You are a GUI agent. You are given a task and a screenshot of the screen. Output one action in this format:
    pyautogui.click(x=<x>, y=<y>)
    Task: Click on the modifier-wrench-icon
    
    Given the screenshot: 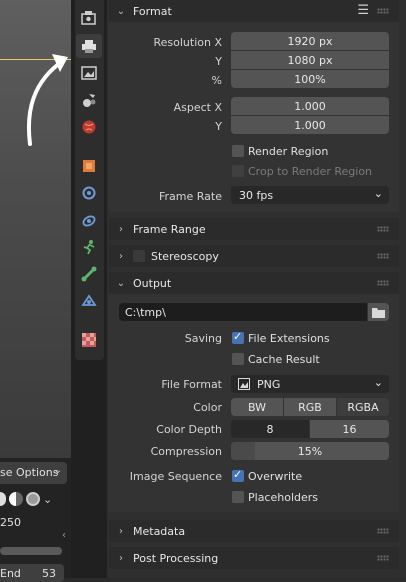 What is the action you would take?
    pyautogui.click(x=89, y=193)
    